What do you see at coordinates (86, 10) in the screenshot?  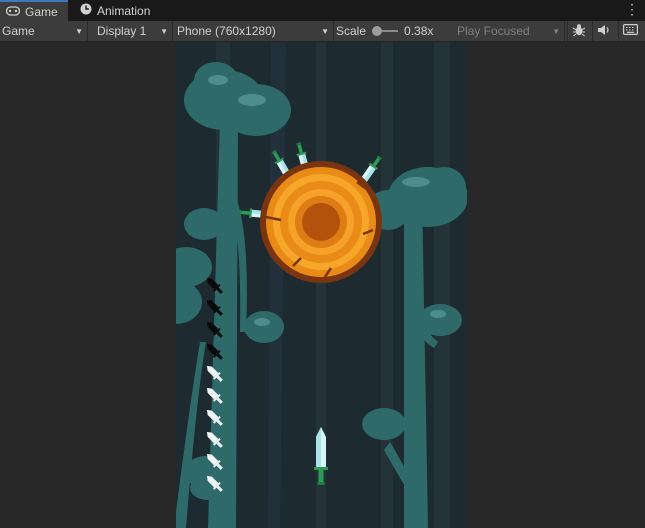 I see `animation-clock-icon` at bounding box center [86, 10].